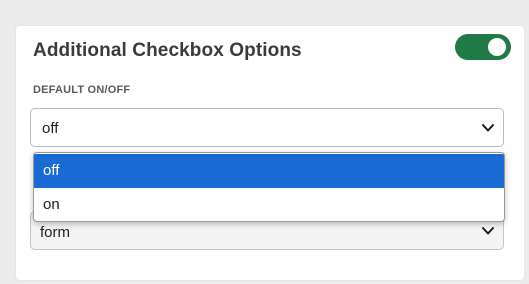 The image size is (529, 284). What do you see at coordinates (483, 47) in the screenshot?
I see `options-toggle` at bounding box center [483, 47].